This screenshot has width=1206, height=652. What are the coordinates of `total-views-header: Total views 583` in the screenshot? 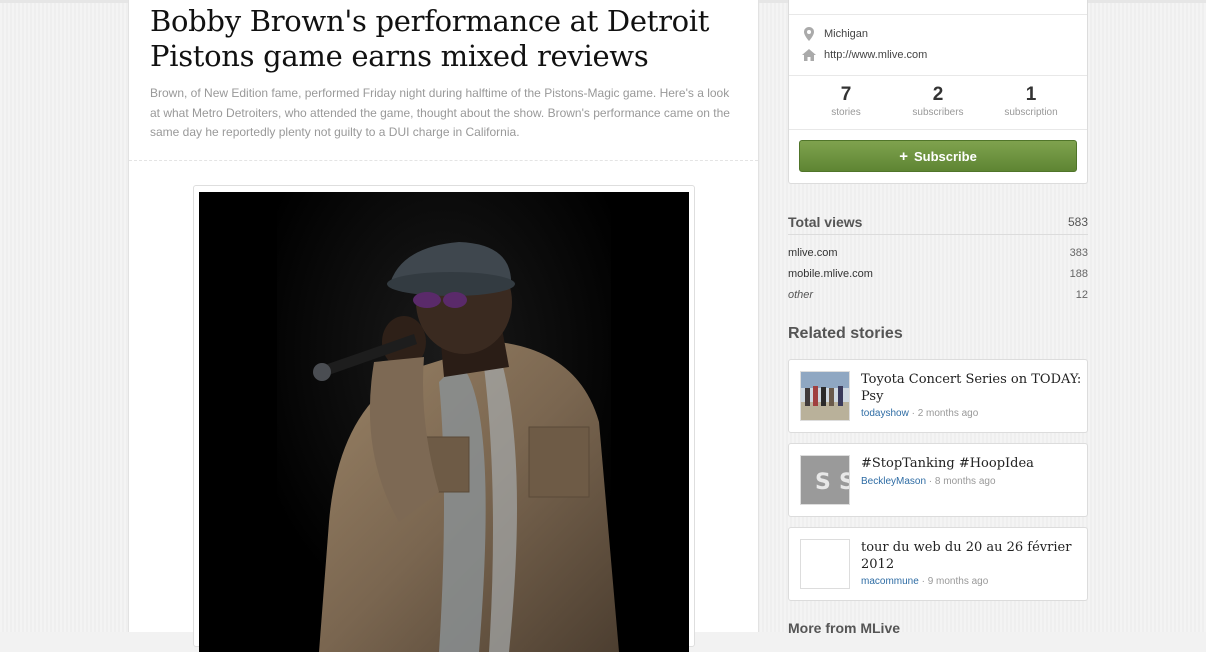 It's located at (938, 224).